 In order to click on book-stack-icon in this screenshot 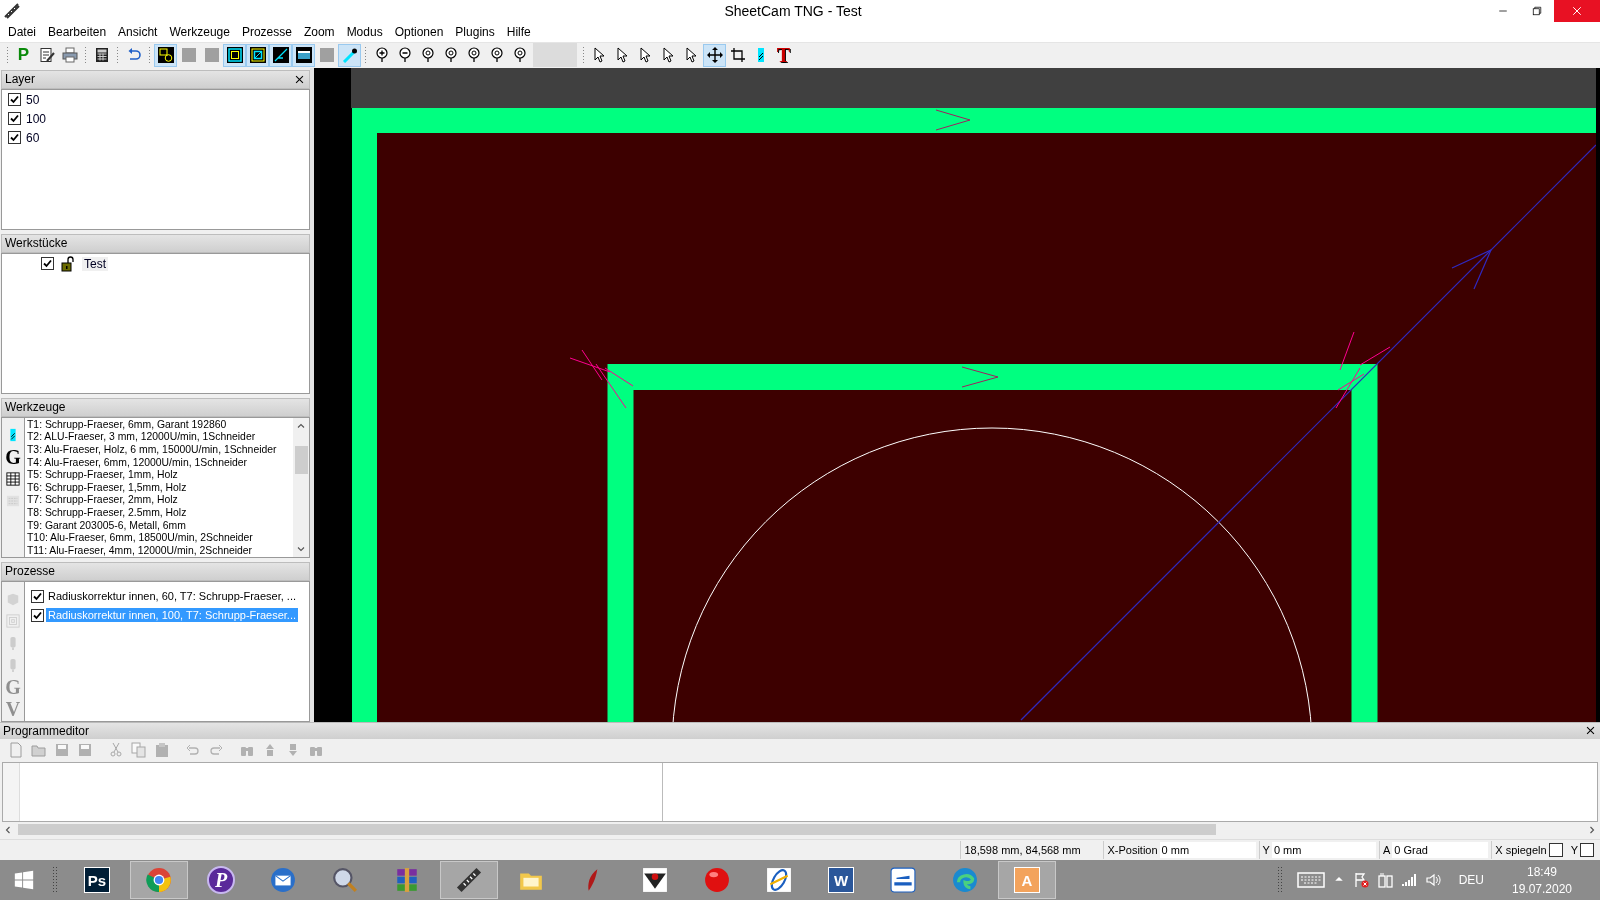, I will do `click(407, 880)`.